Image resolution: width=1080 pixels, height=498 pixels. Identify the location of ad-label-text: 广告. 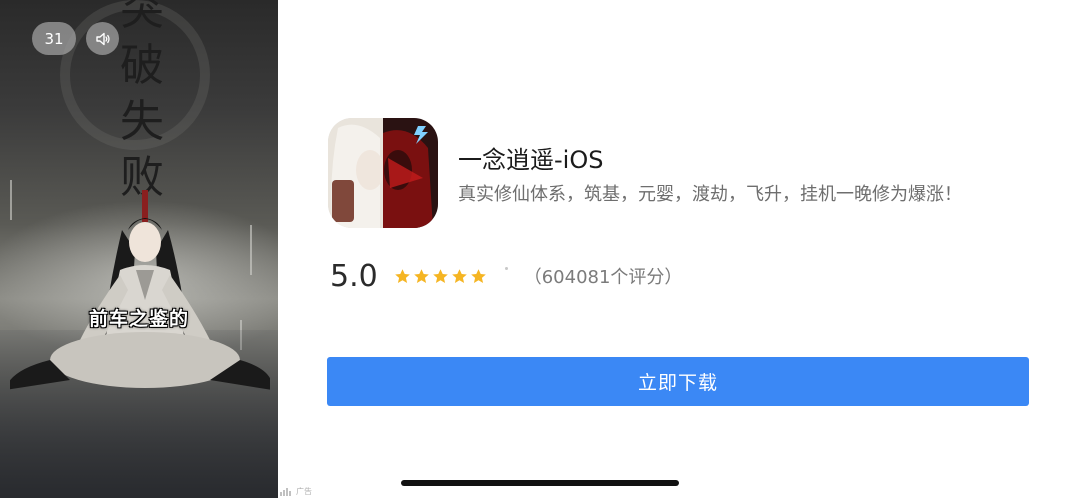
(304, 491).